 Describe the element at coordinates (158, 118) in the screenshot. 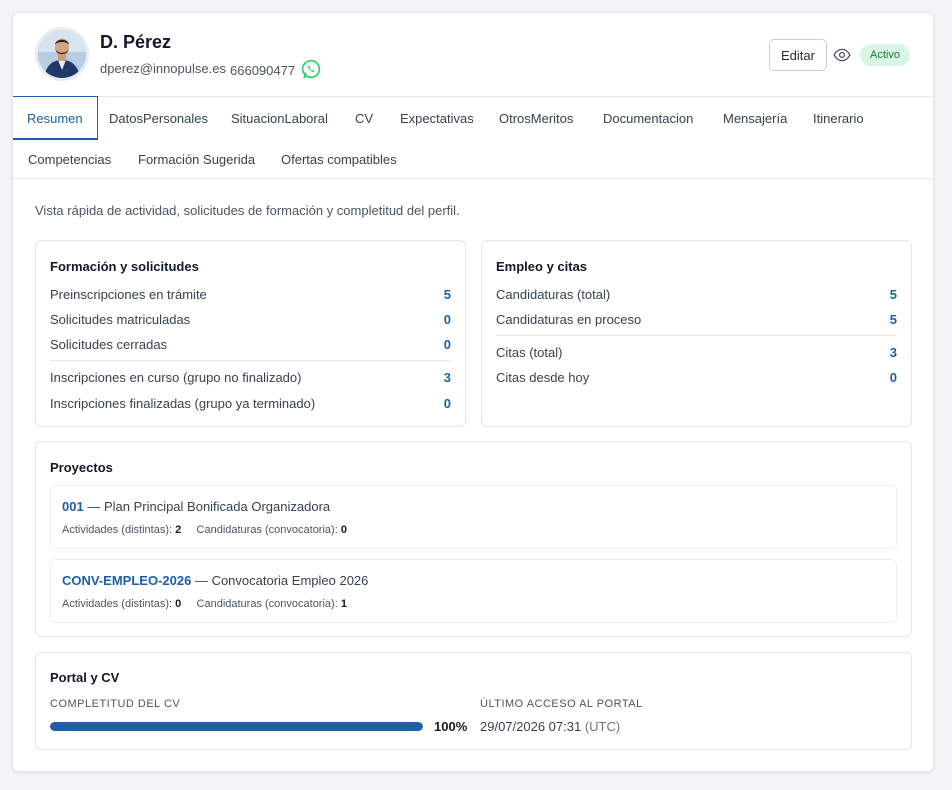

I see `tab-datos-personales: DatosPersonales` at that location.